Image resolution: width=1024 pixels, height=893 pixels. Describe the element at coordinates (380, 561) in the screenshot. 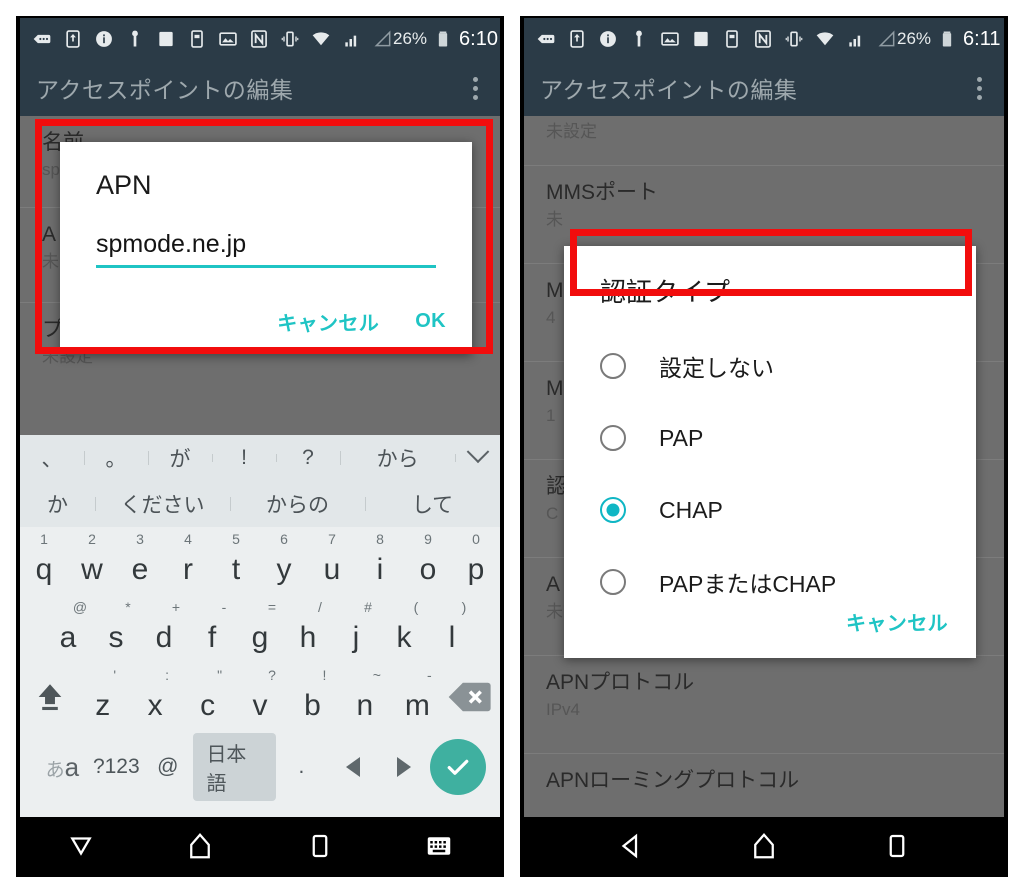

I see `key-i: 8i` at that location.